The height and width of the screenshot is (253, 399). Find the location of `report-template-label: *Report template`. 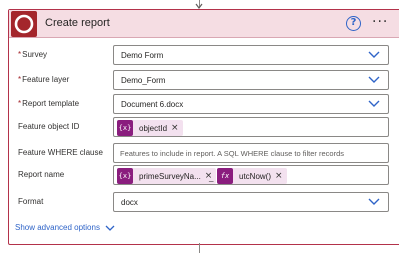

report-template-label: *Report template is located at coordinates (49, 103).